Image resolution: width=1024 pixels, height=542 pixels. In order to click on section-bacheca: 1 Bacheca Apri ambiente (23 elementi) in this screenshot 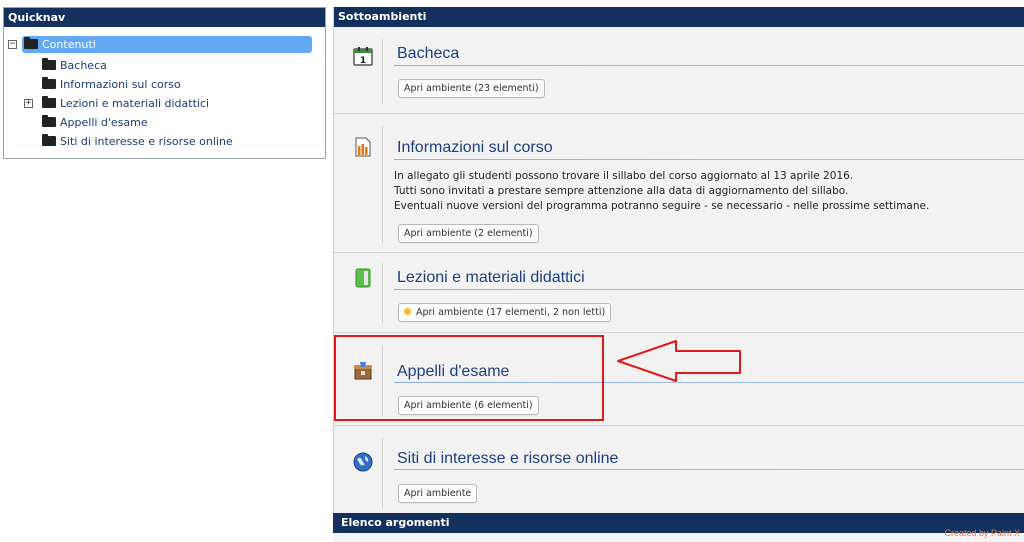, I will do `click(679, 70)`.